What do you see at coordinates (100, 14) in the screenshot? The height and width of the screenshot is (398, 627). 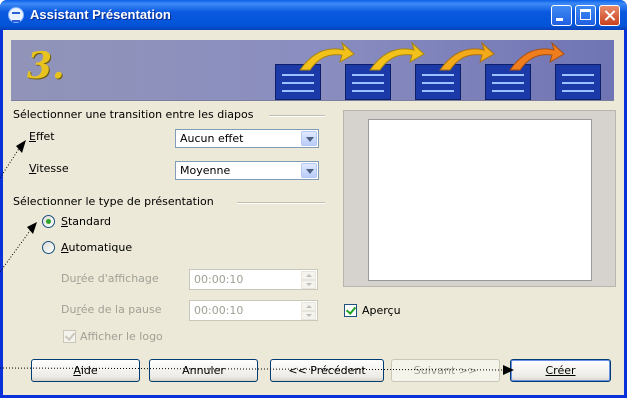 I see `window-title: Assistant Présentation` at bounding box center [100, 14].